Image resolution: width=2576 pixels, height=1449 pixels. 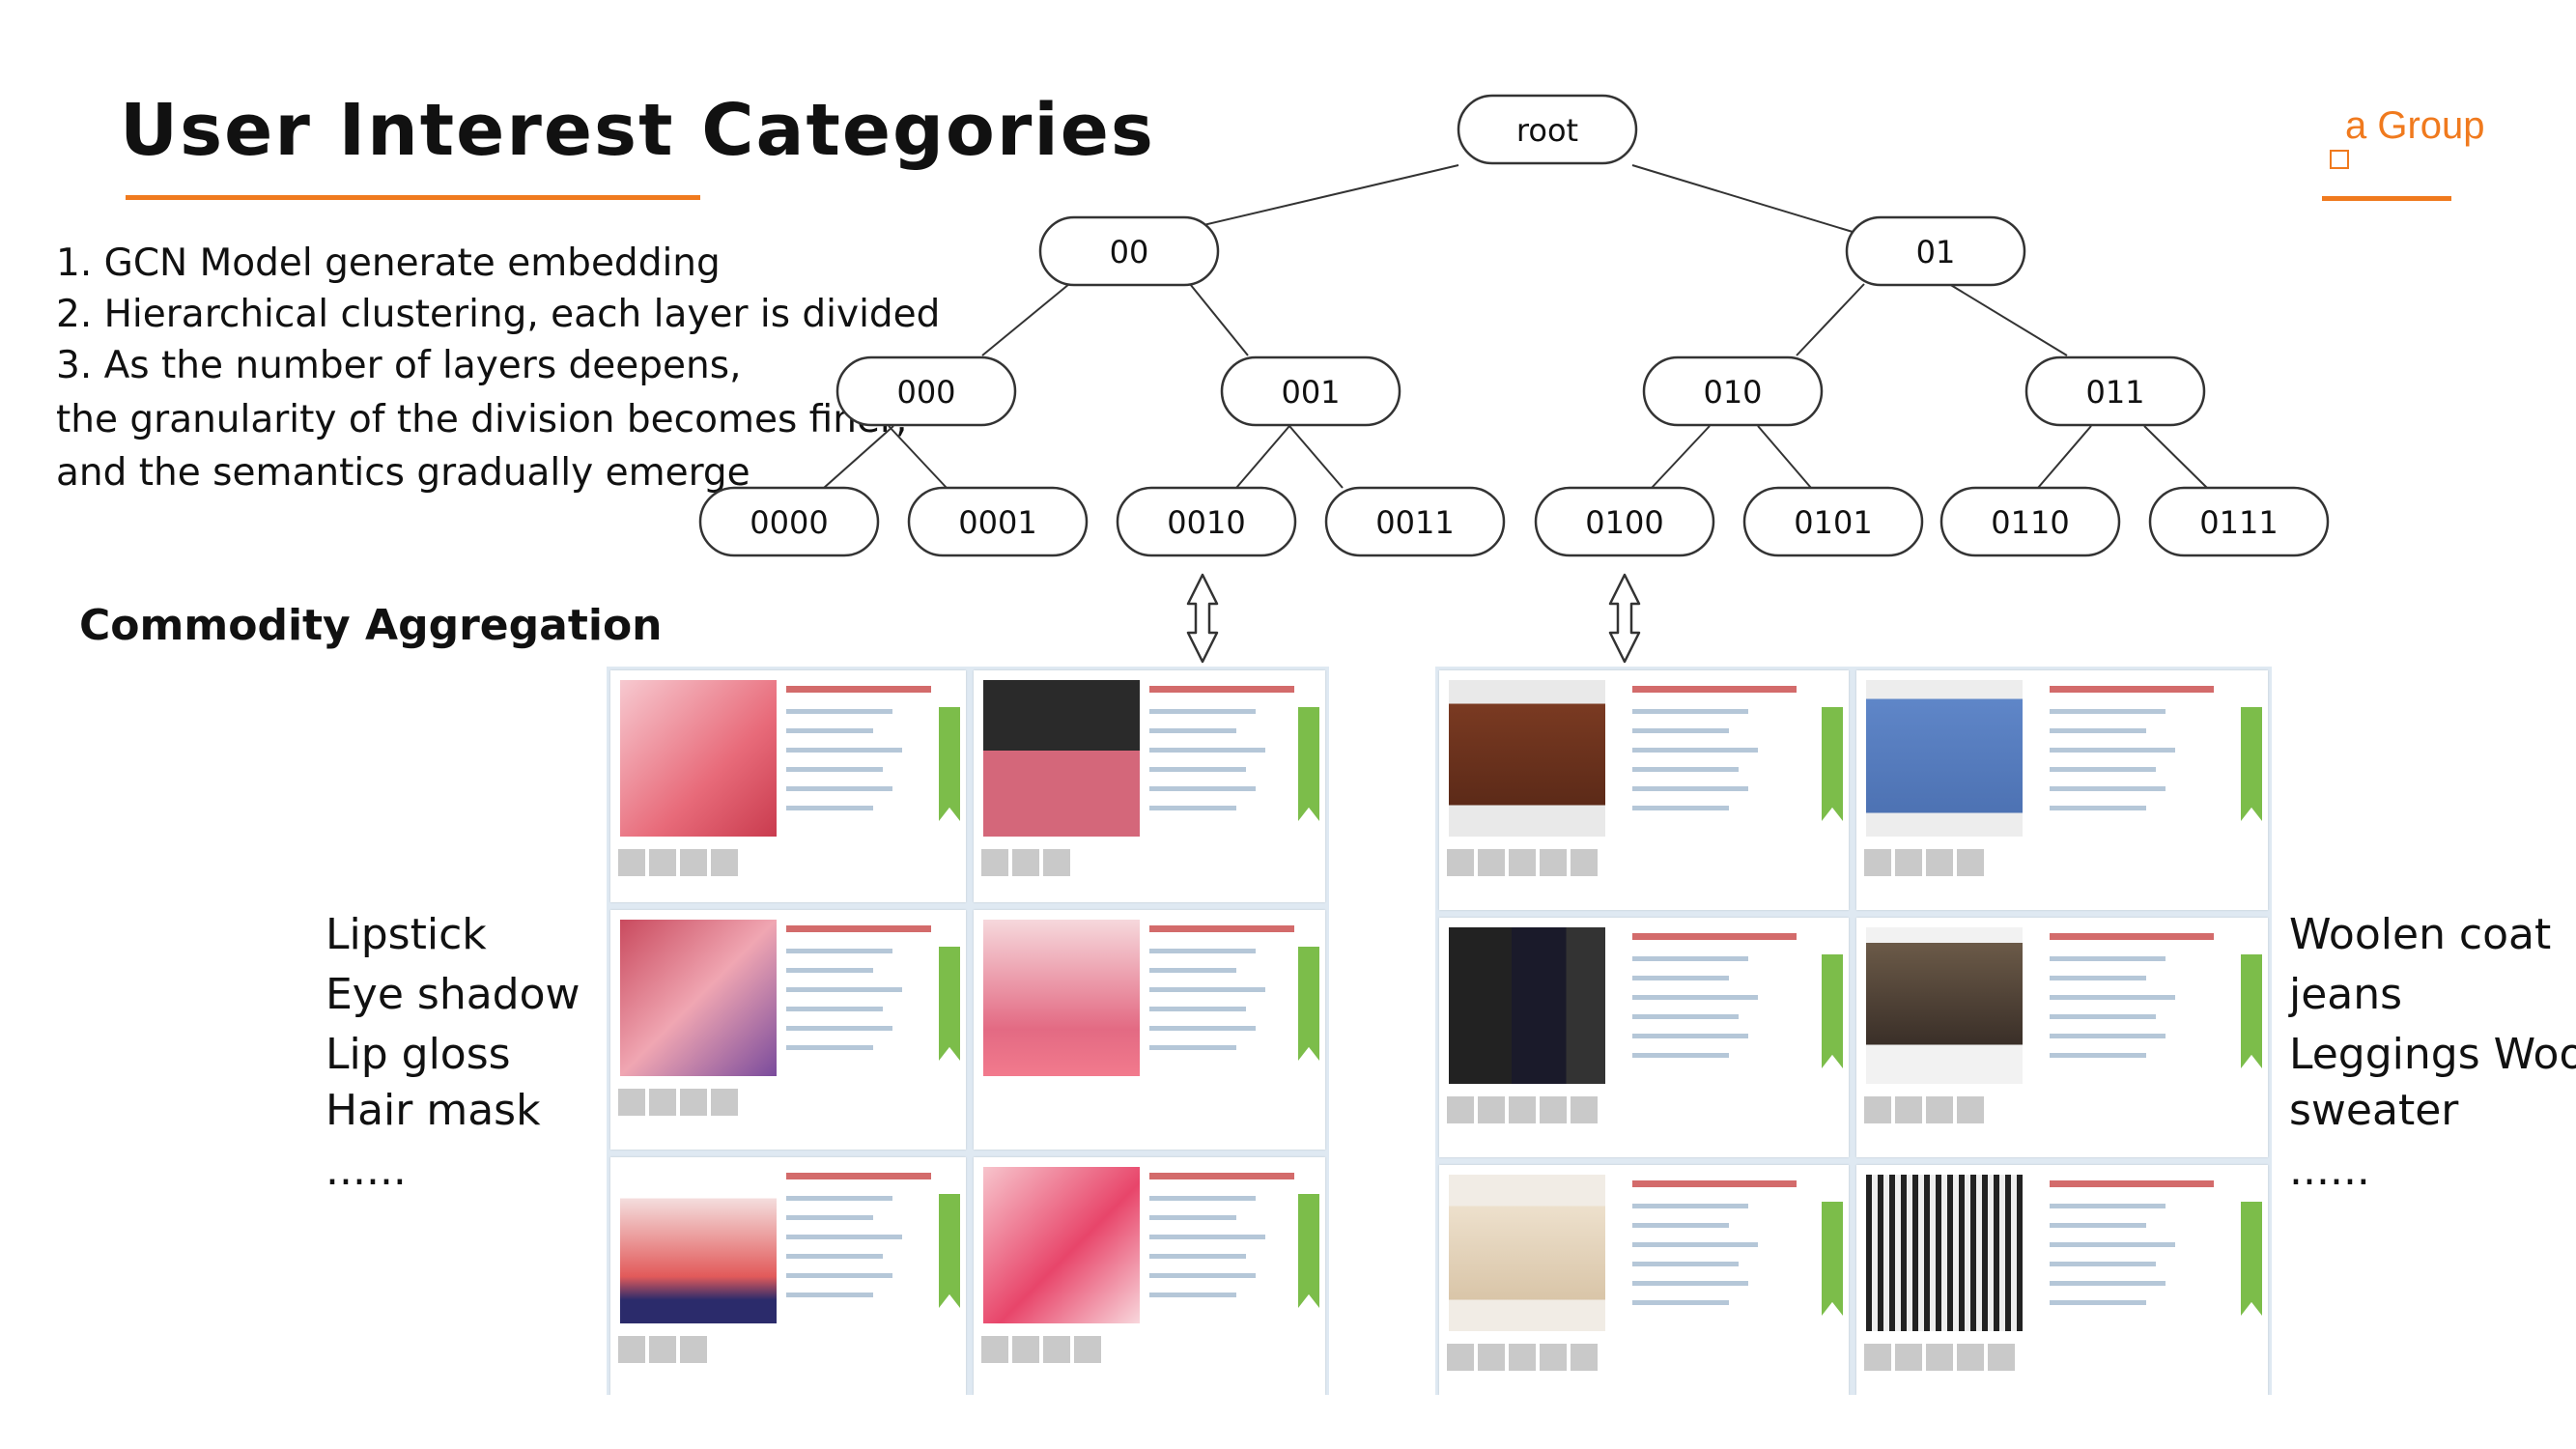 What do you see at coordinates (925, 392) in the screenshot?
I see `tree-node-000-label: 000` at bounding box center [925, 392].